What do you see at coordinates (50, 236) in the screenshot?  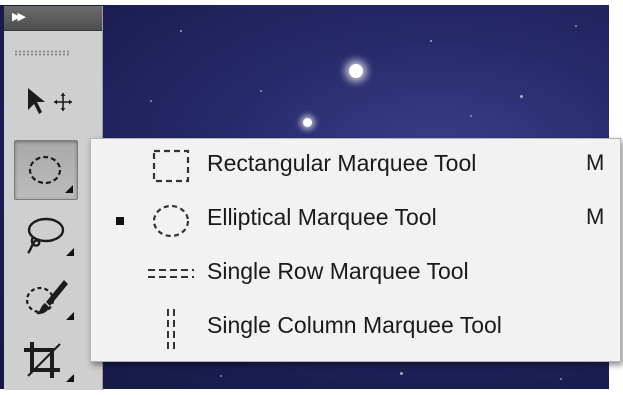 I see `lasso-icon` at bounding box center [50, 236].